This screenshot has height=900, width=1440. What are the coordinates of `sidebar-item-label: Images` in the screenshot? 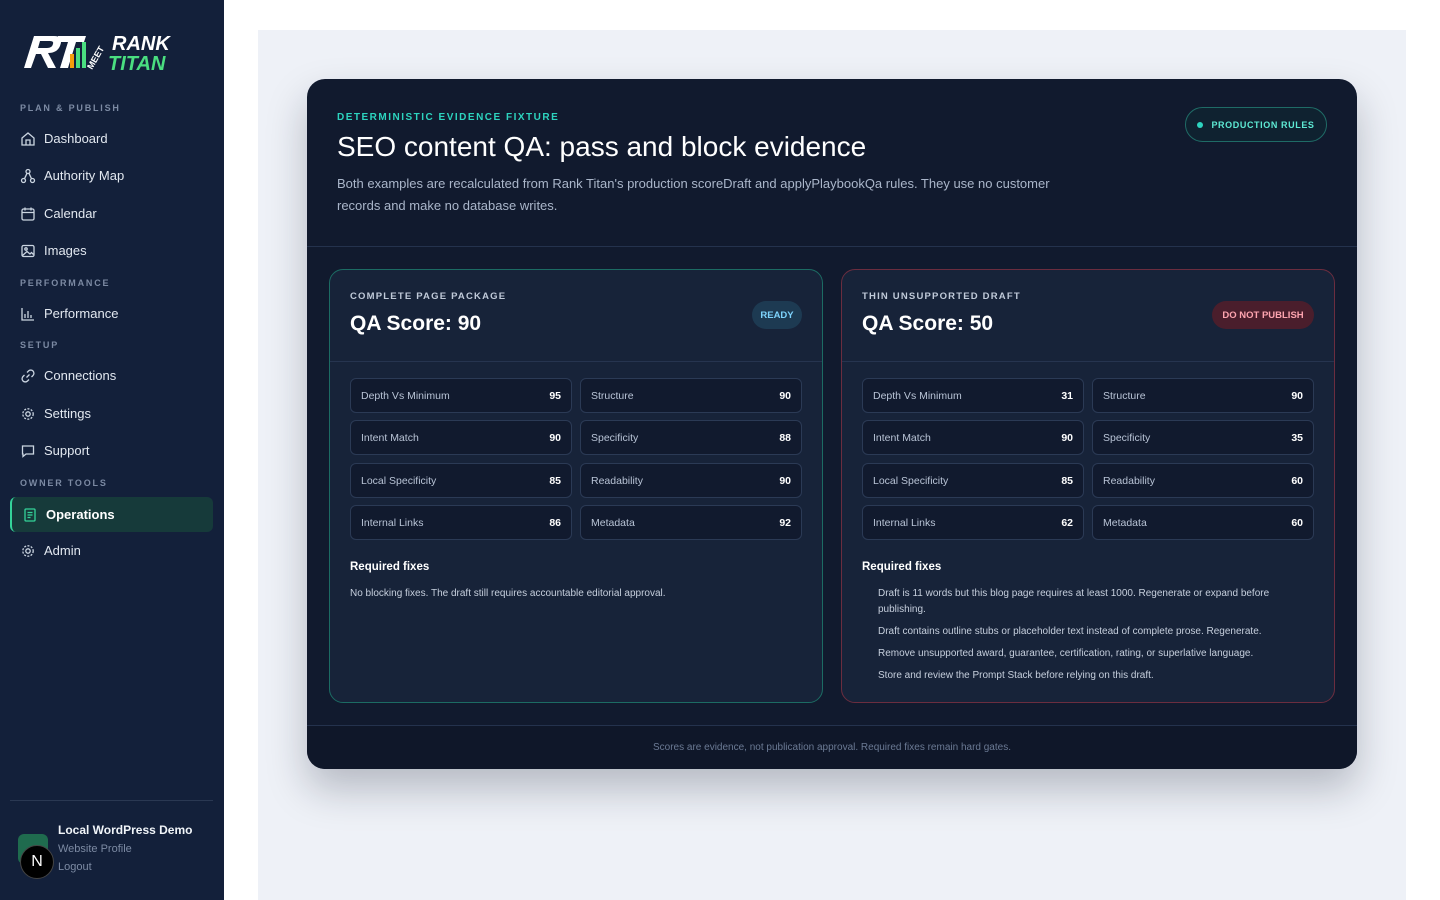 It's located at (65, 250).